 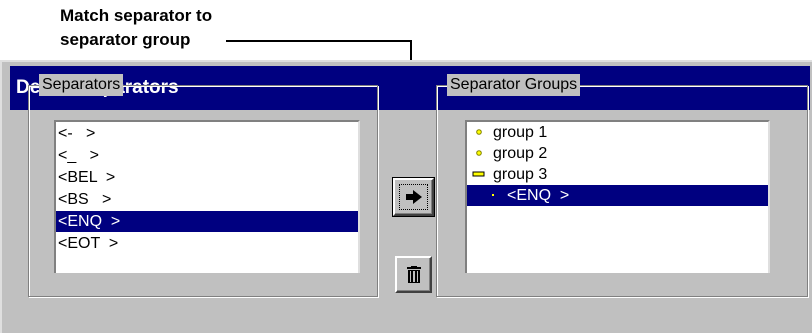 What do you see at coordinates (136, 15) in the screenshot?
I see `callout-line-1: Match separator to` at bounding box center [136, 15].